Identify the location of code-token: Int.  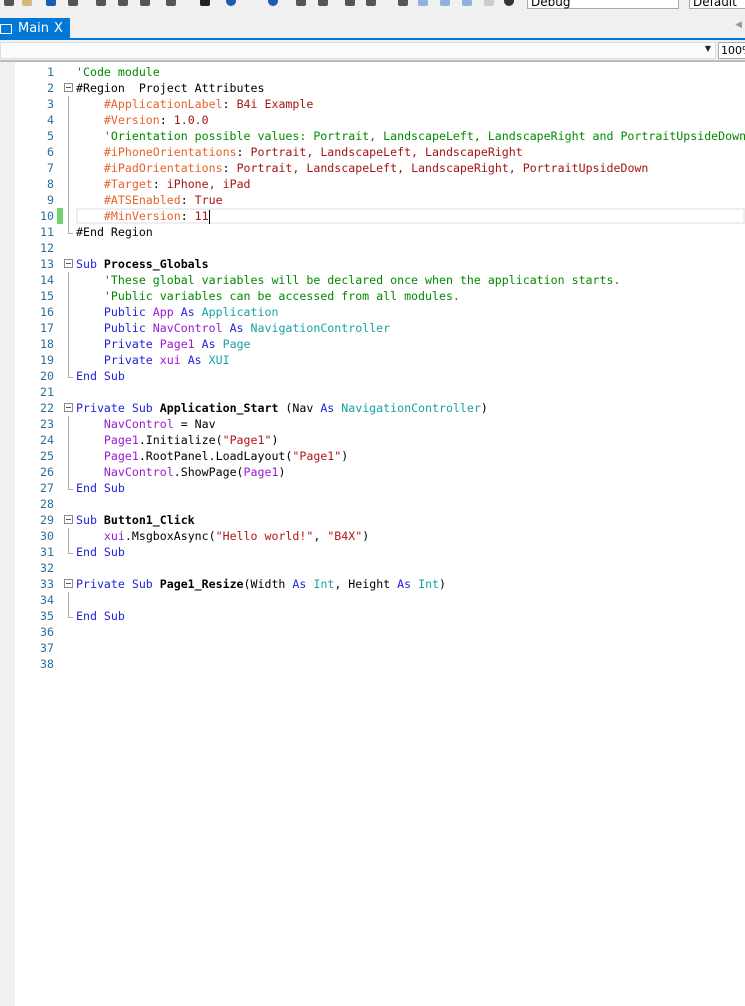
(429, 584).